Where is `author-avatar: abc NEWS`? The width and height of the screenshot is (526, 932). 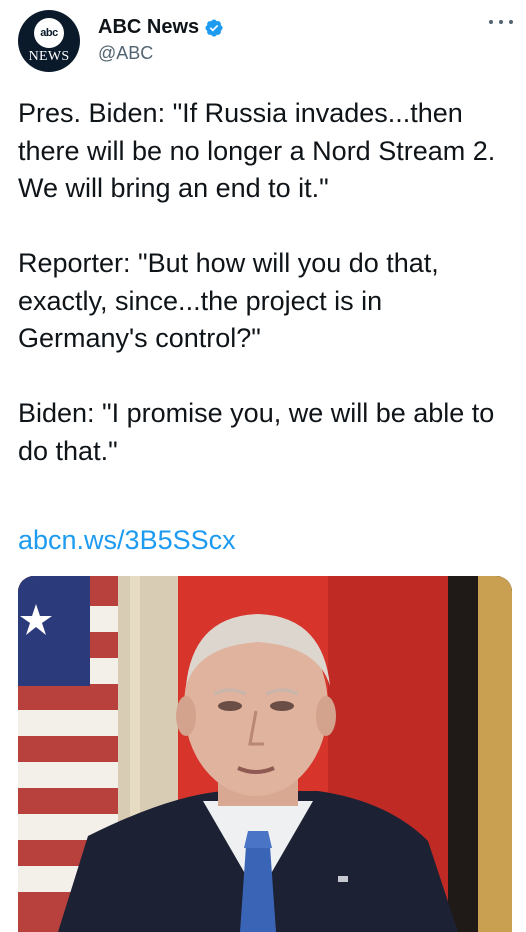 author-avatar: abc NEWS is located at coordinates (49, 41).